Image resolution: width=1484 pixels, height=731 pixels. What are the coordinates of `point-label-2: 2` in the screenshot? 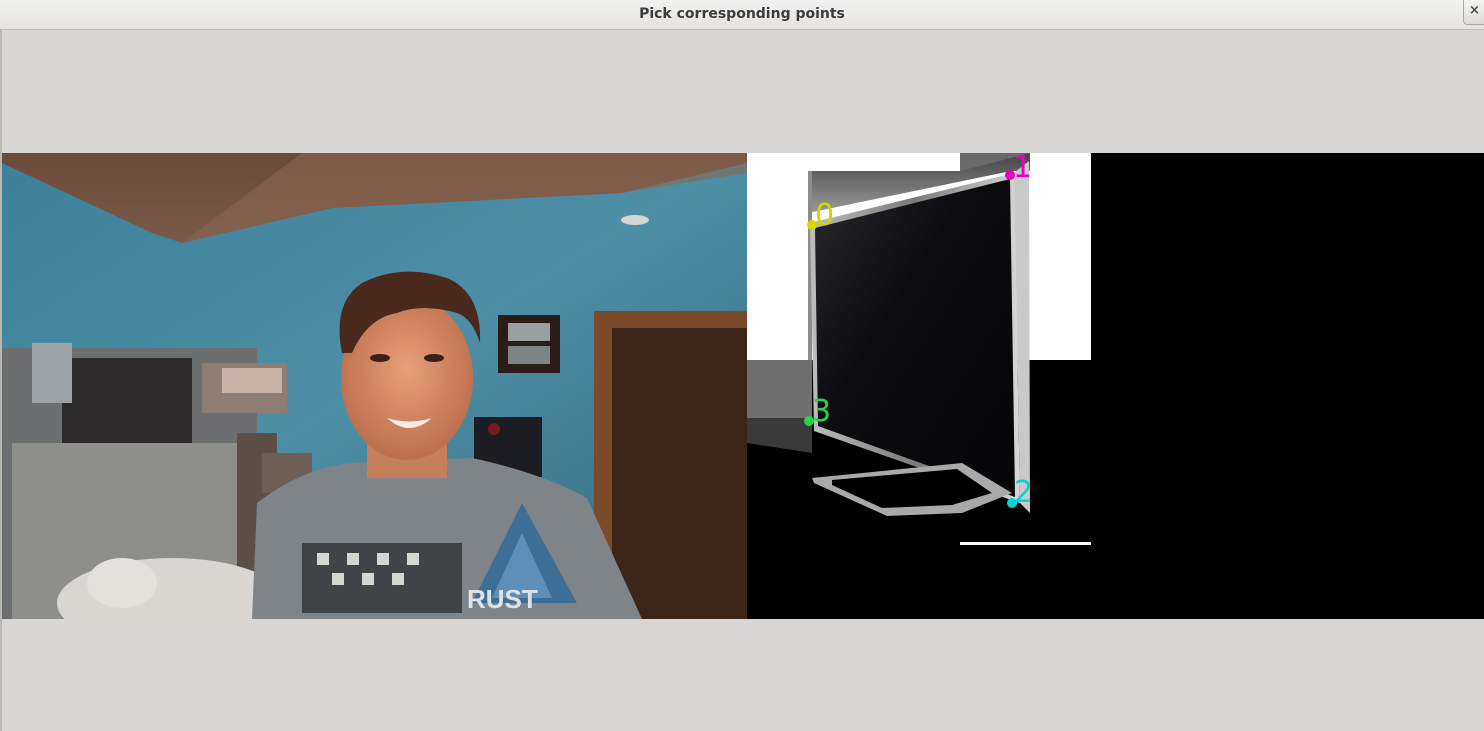 It's located at (1023, 492).